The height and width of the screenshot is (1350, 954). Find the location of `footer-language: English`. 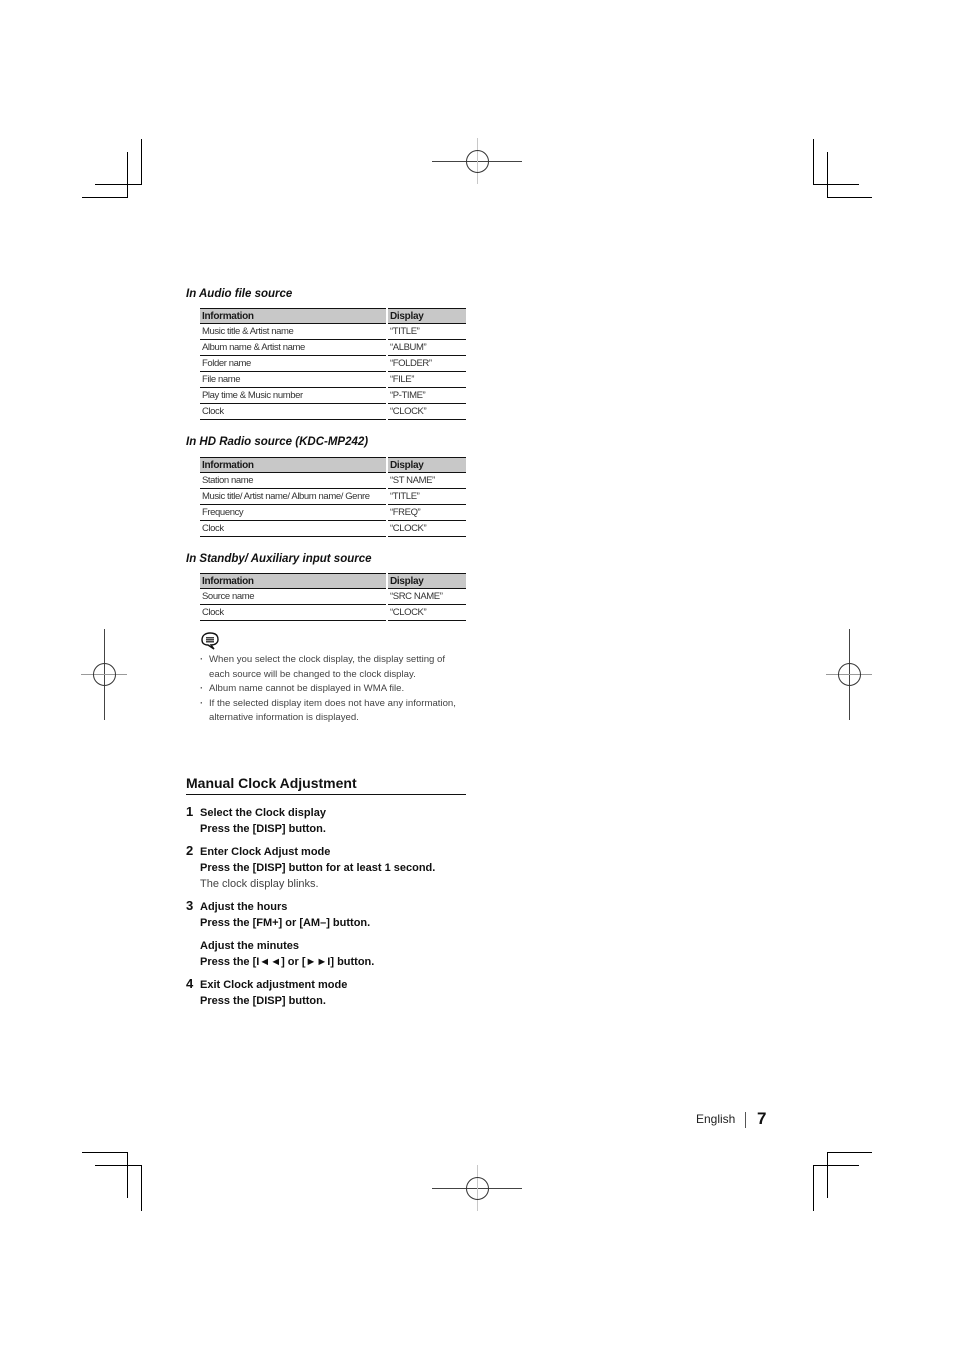

footer-language: English is located at coordinates (716, 1119).